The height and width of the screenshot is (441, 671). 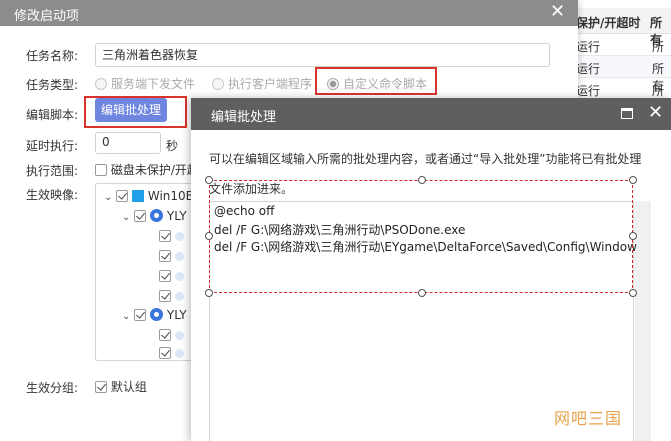 What do you see at coordinates (270, 84) in the screenshot?
I see `radio-label: 执行客户端程序` at bounding box center [270, 84].